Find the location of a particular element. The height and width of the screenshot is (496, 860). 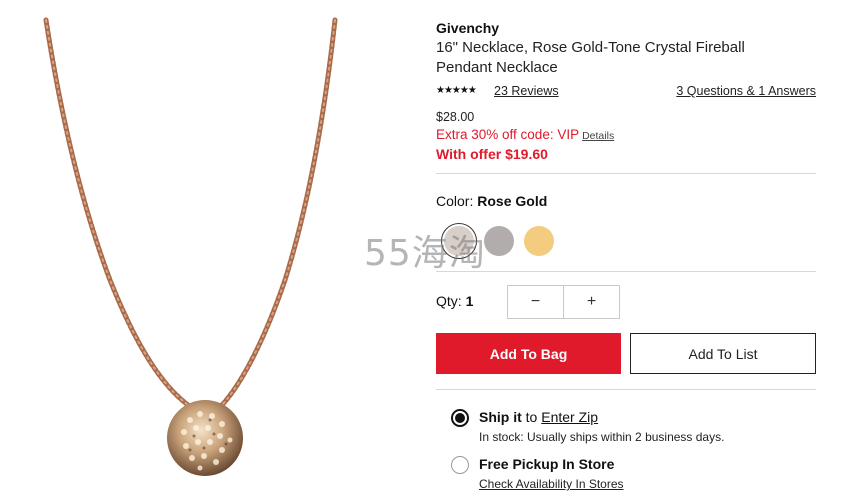

star-rating-icon: ★★★★★ is located at coordinates (456, 90).